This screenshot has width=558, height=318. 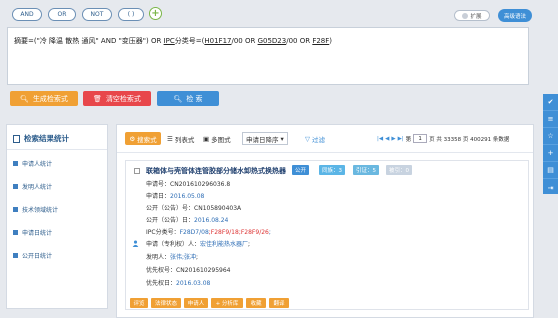 I want to click on pager-summary: 页 共 33358 页 400291 条数据, so click(x=469, y=139).